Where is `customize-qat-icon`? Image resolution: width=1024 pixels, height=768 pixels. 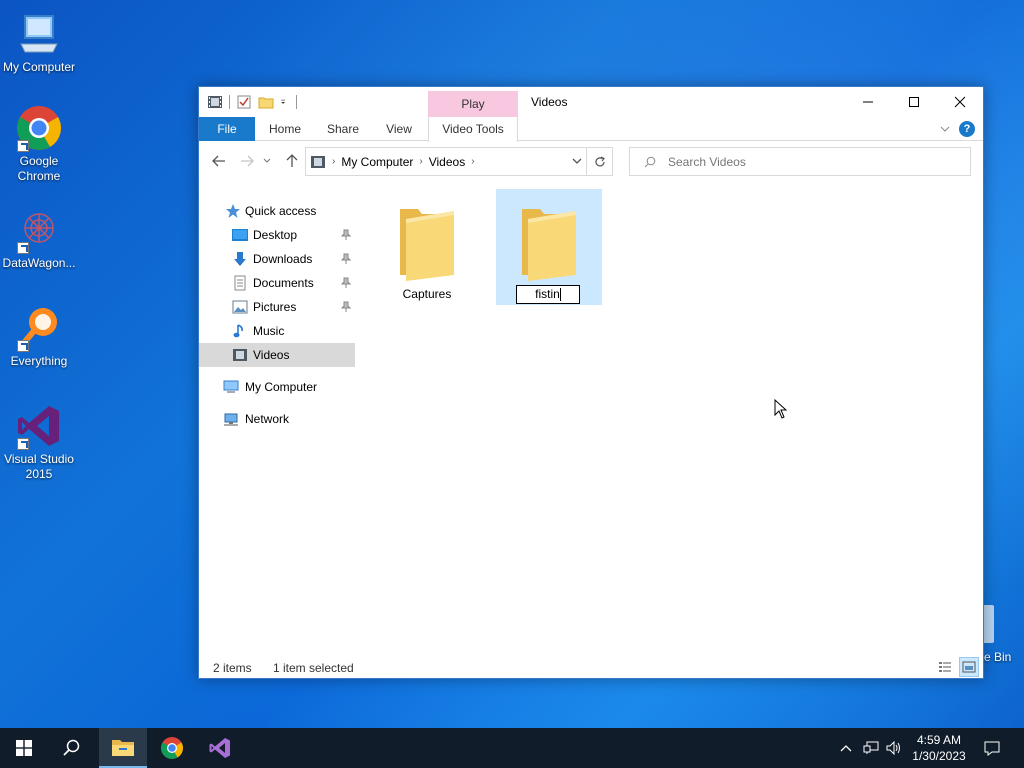 customize-qat-icon is located at coordinates (285, 102).